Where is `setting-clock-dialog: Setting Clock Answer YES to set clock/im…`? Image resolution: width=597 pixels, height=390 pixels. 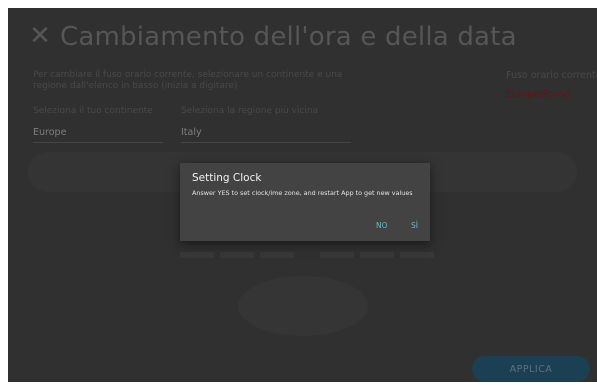
setting-clock-dialog: Setting Clock Answer YES to set clock/im… is located at coordinates (305, 202).